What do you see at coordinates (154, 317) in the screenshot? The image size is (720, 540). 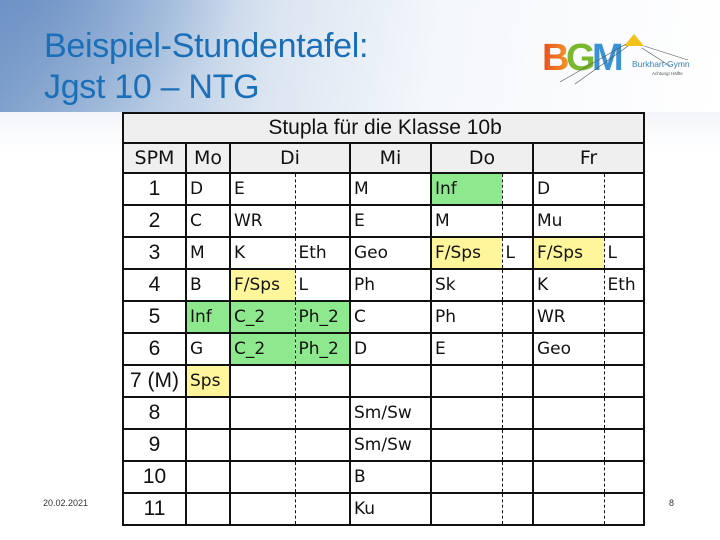 I see `cell-spm: 5` at bounding box center [154, 317].